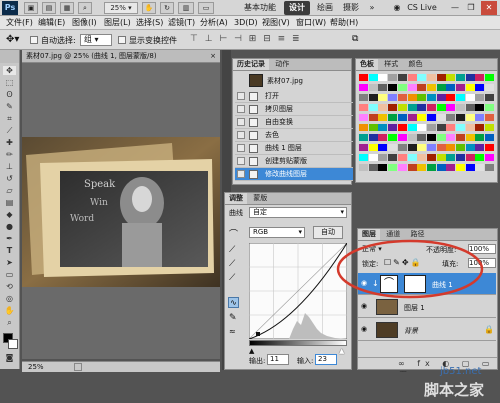  What do you see at coordinates (9, 357) in the screenshot?
I see `quick-mask-icon: ◙` at bounding box center [9, 357].